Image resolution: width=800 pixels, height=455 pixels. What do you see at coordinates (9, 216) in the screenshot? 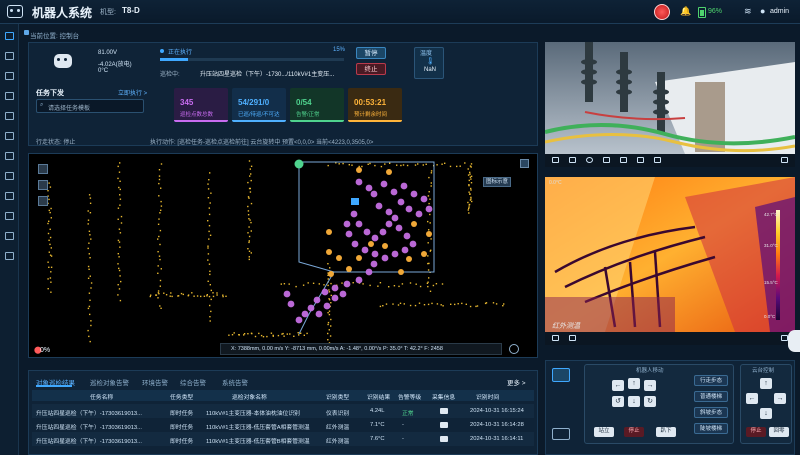
I see `user-manage-icon` at bounding box center [9, 216].